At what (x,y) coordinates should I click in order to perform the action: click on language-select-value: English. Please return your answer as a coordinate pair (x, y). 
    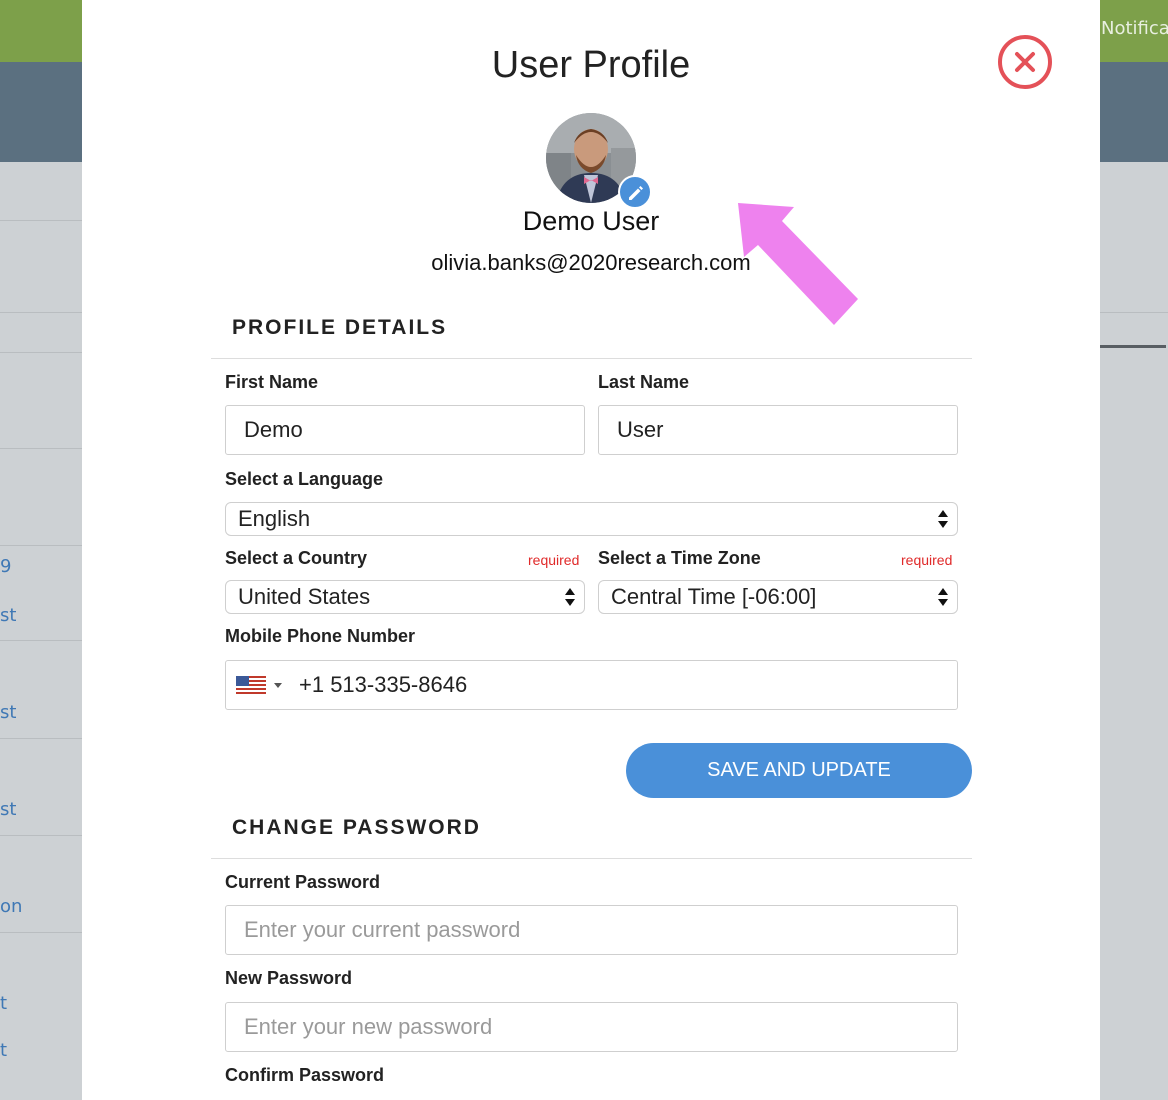
    Looking at the image, I should click on (274, 518).